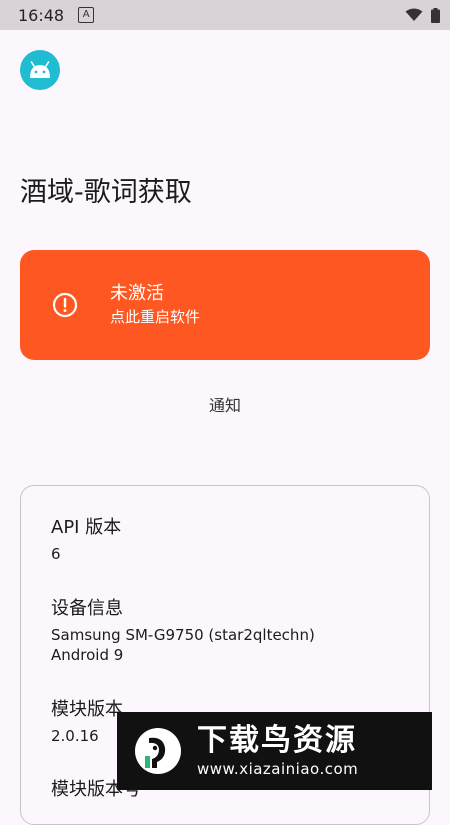 This screenshot has width=450, height=825. What do you see at coordinates (158, 751) in the screenshot?
I see `bird-logo-icon` at bounding box center [158, 751].